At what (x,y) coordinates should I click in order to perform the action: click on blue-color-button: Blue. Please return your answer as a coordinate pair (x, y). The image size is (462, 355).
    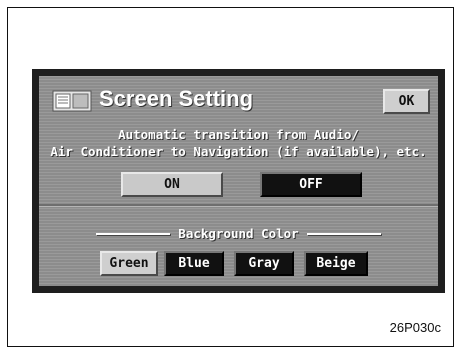
    Looking at the image, I should click on (194, 263).